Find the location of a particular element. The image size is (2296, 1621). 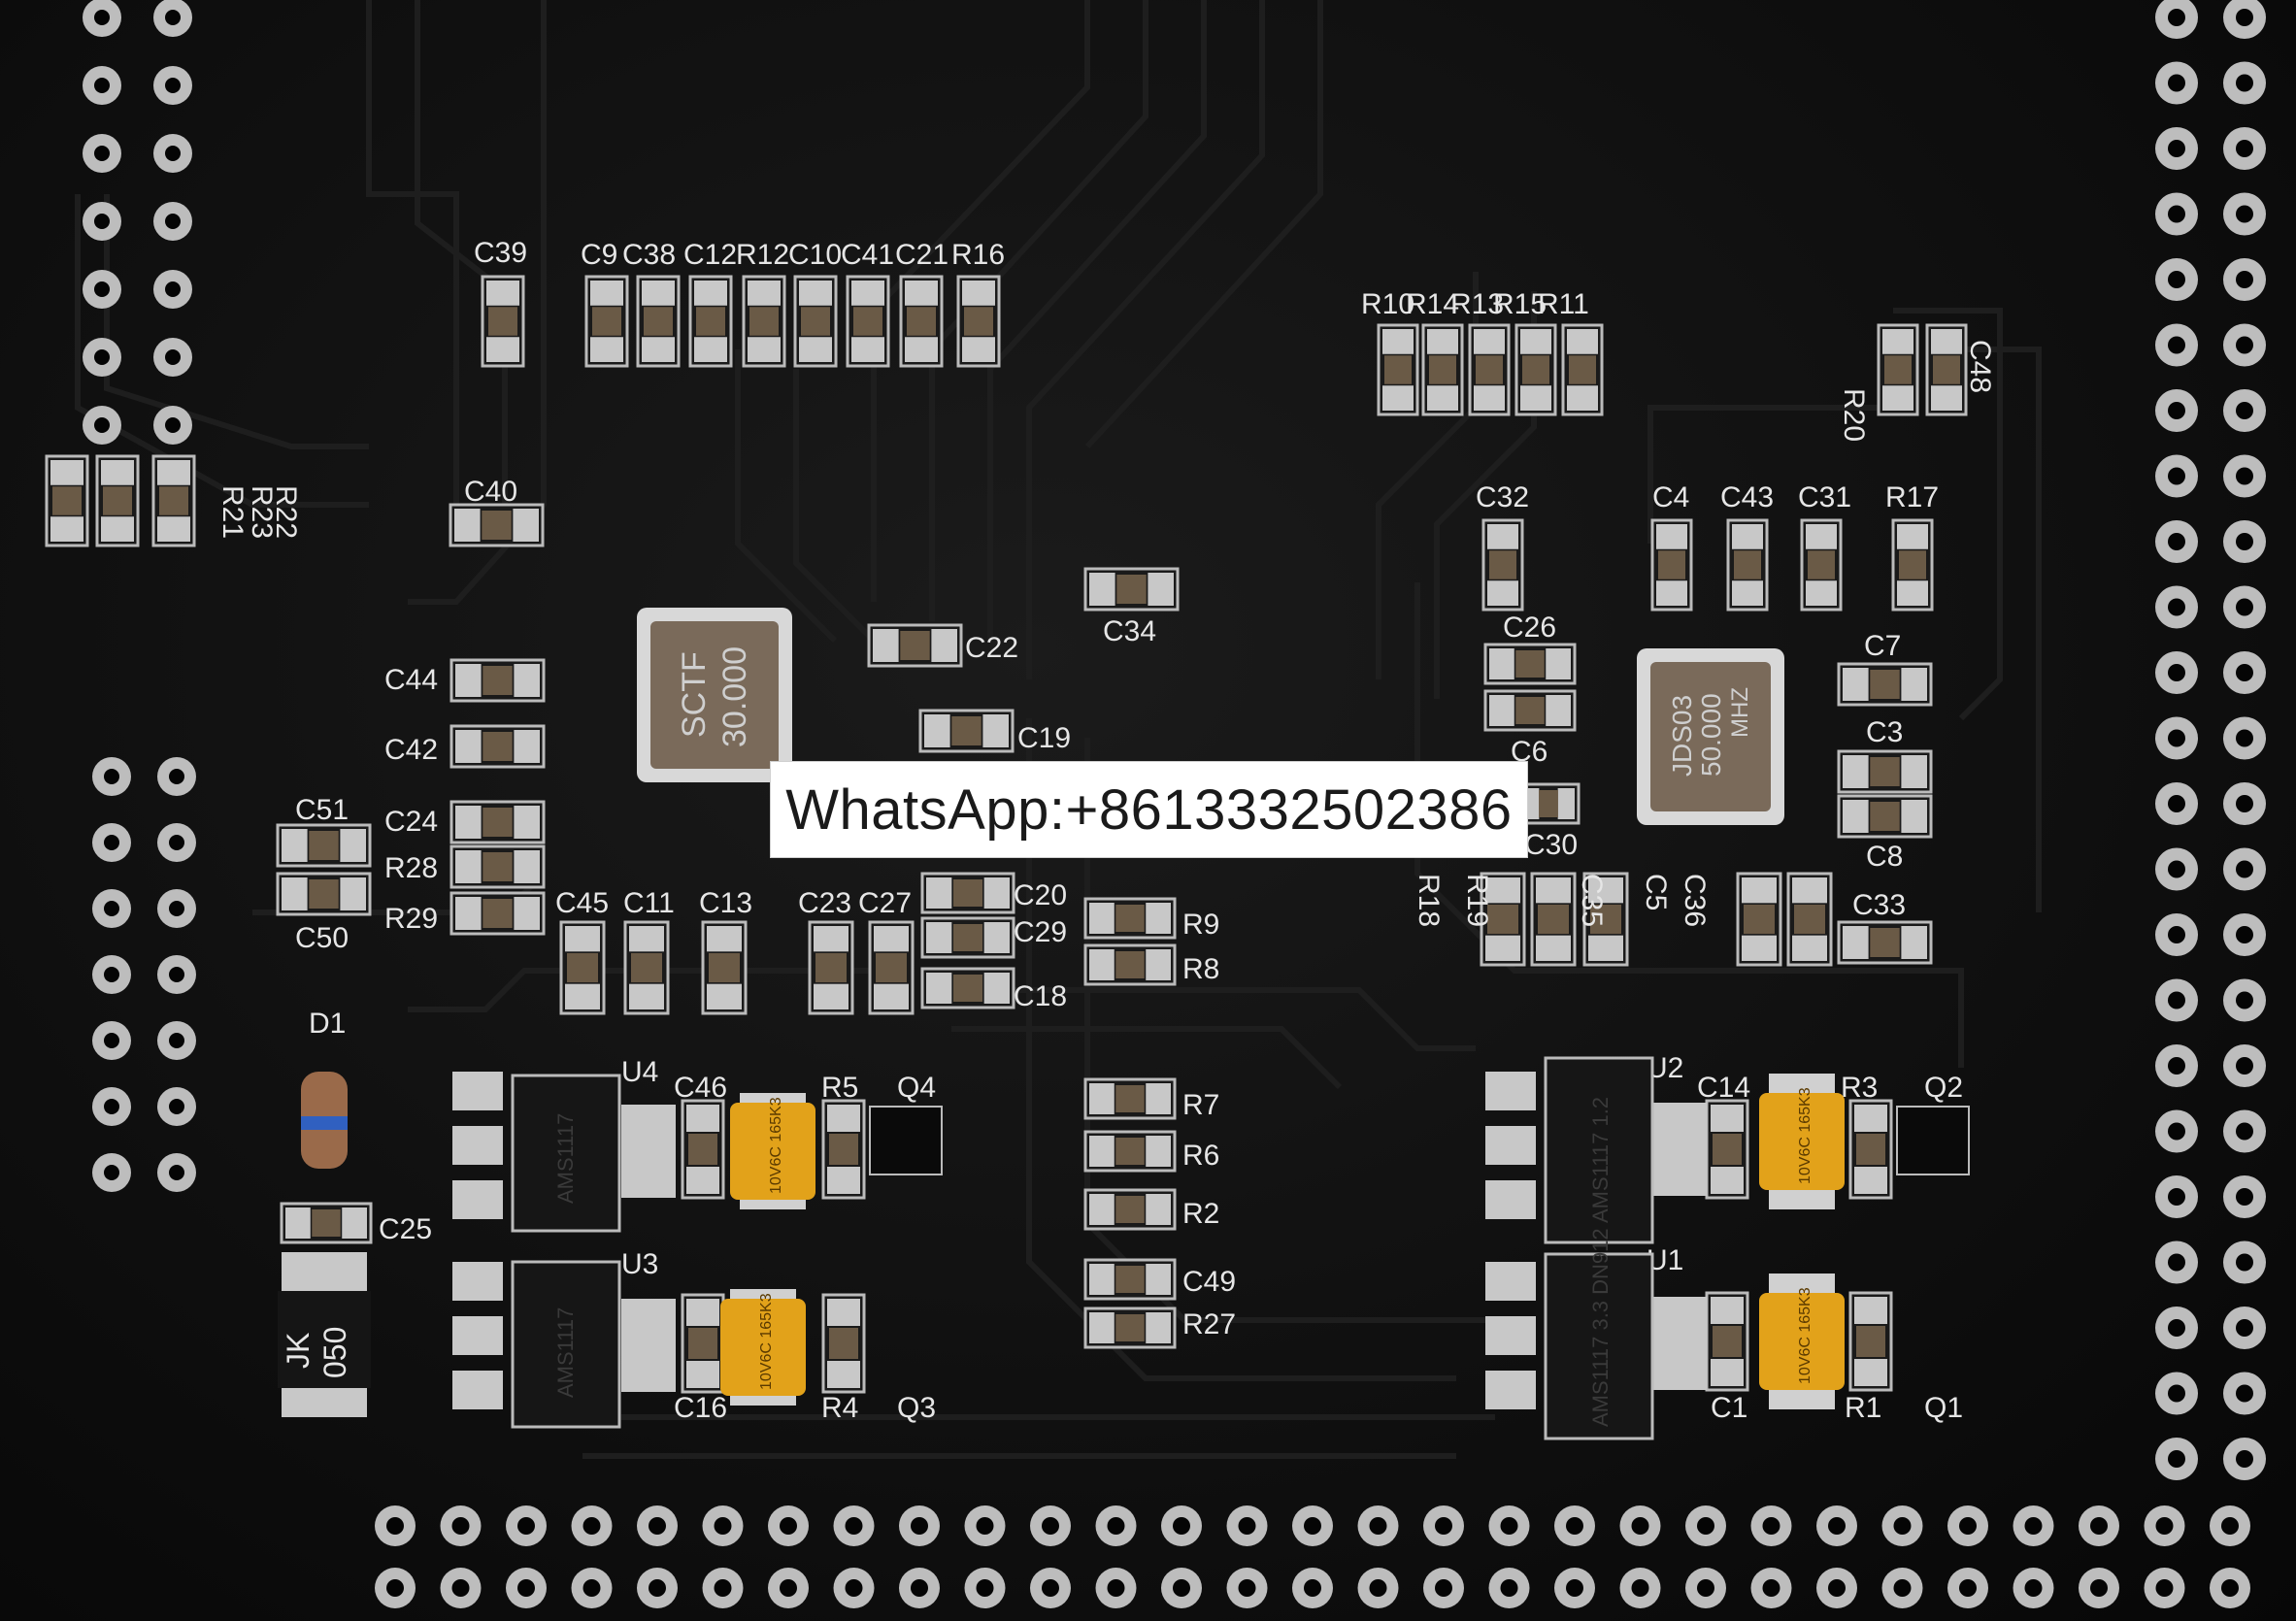

silk-label-c38: C38 is located at coordinates (649, 255).